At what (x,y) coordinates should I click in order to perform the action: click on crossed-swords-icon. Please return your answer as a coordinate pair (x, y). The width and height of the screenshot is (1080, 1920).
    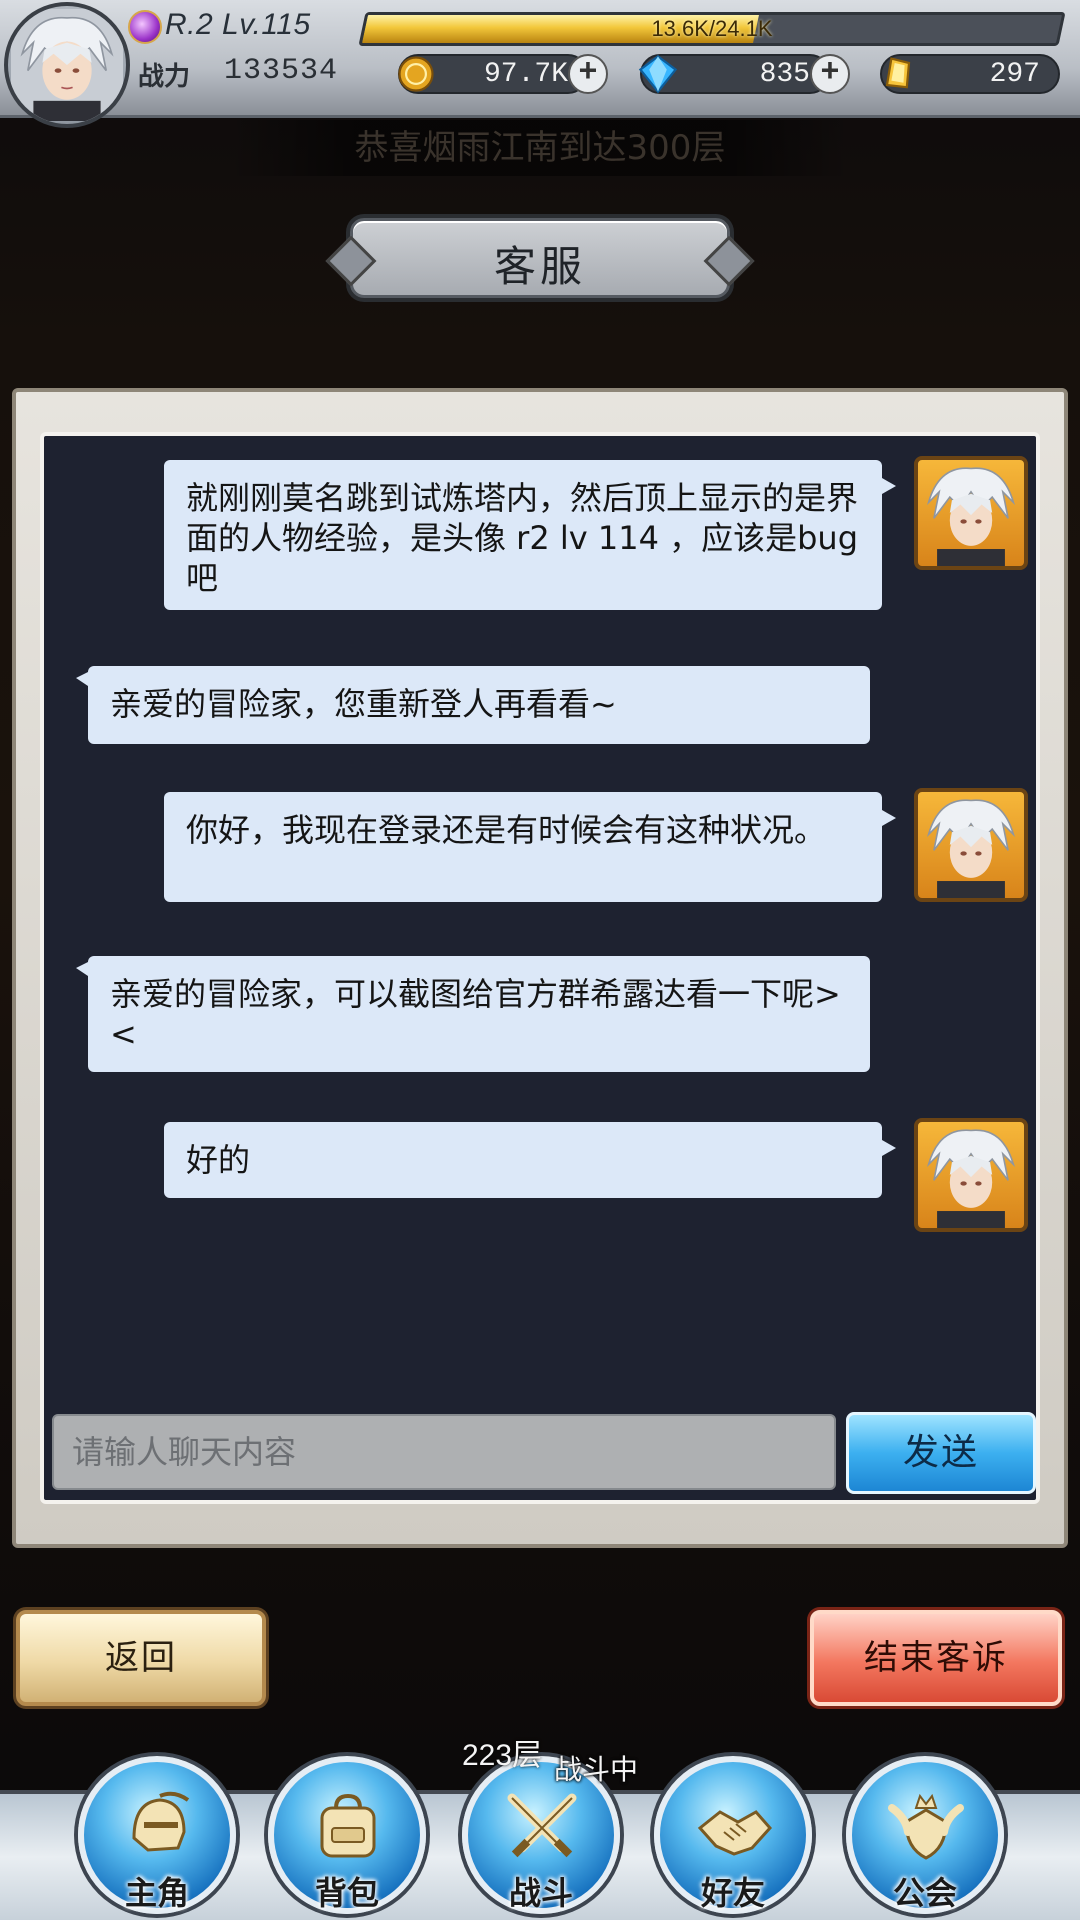
    Looking at the image, I should click on (542, 1825).